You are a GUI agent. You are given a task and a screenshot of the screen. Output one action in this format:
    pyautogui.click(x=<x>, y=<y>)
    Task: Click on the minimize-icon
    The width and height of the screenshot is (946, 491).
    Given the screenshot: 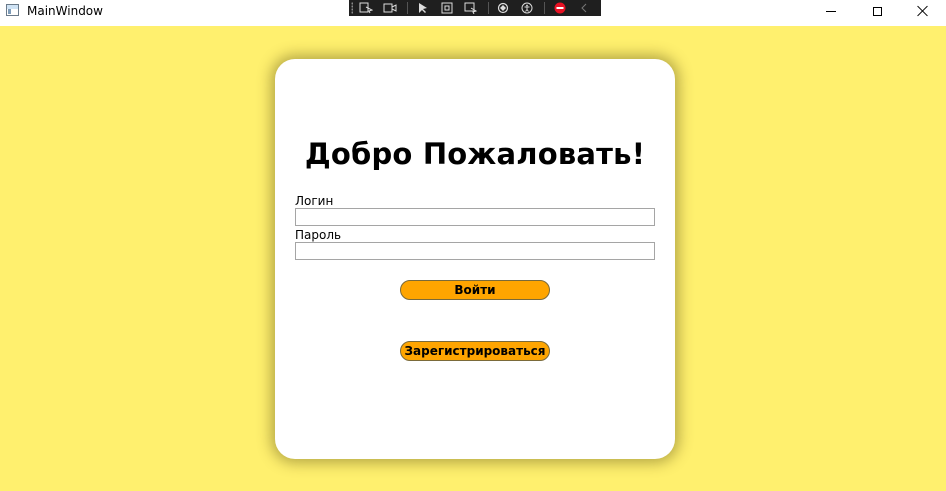 What is the action you would take?
    pyautogui.click(x=831, y=11)
    